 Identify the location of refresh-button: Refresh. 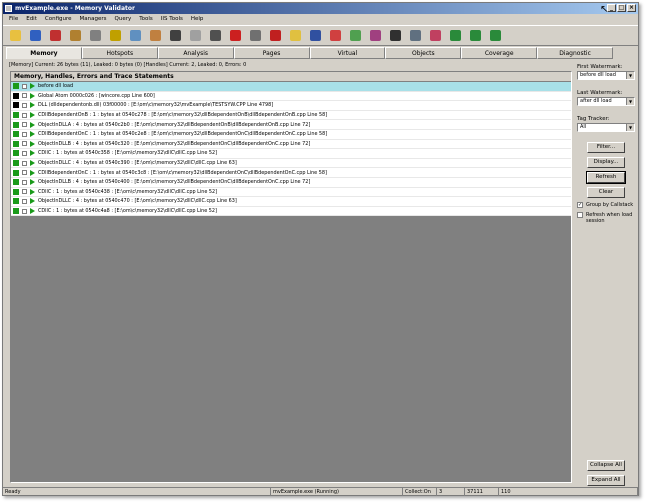
(606, 177).